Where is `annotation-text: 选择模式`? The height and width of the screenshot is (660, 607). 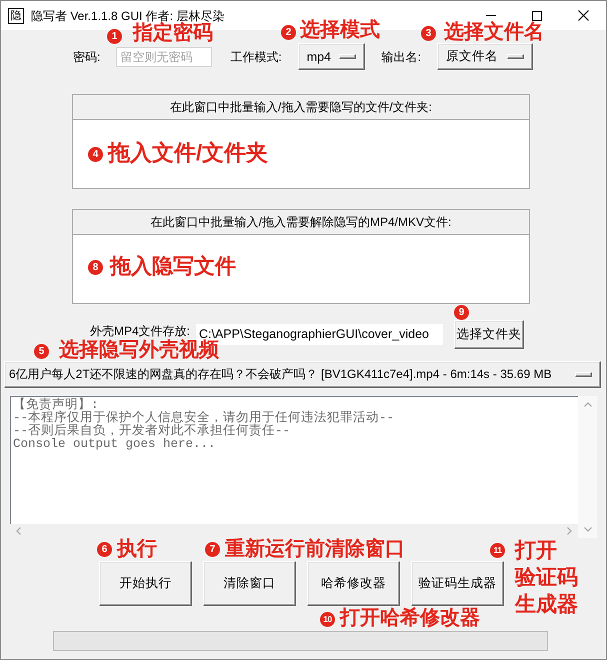 annotation-text: 选择模式 is located at coordinates (340, 30).